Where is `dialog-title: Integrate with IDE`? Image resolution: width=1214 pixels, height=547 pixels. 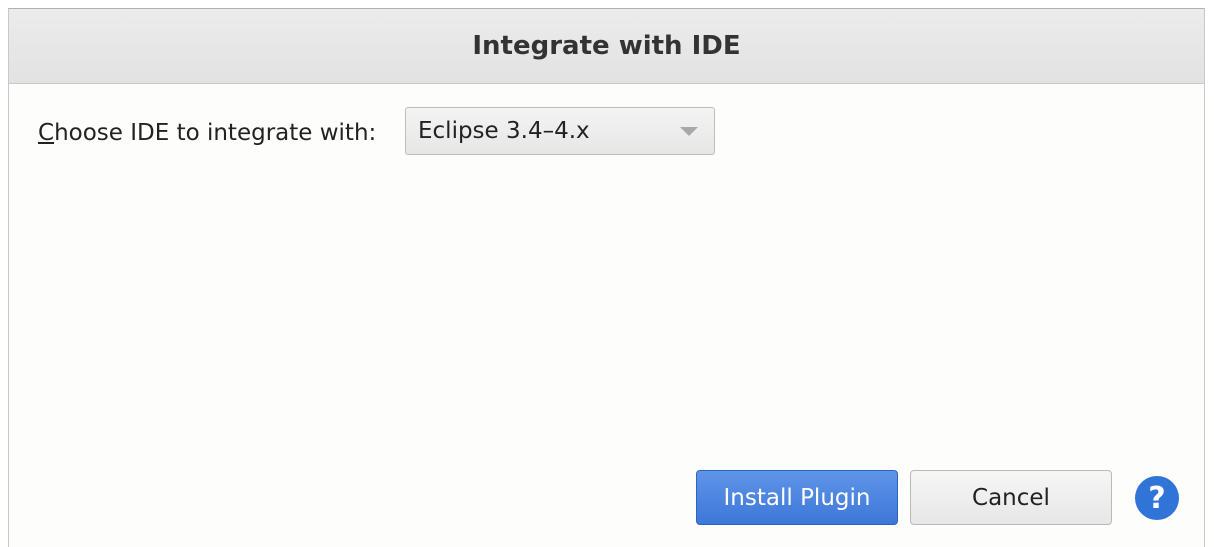 dialog-title: Integrate with IDE is located at coordinates (606, 46).